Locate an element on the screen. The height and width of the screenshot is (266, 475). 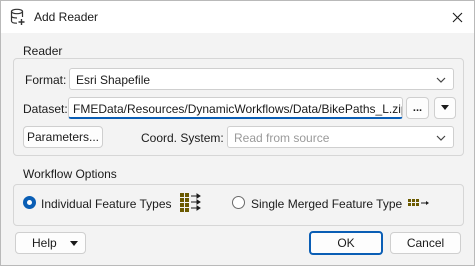
single-table-icon is located at coordinates (418, 202).